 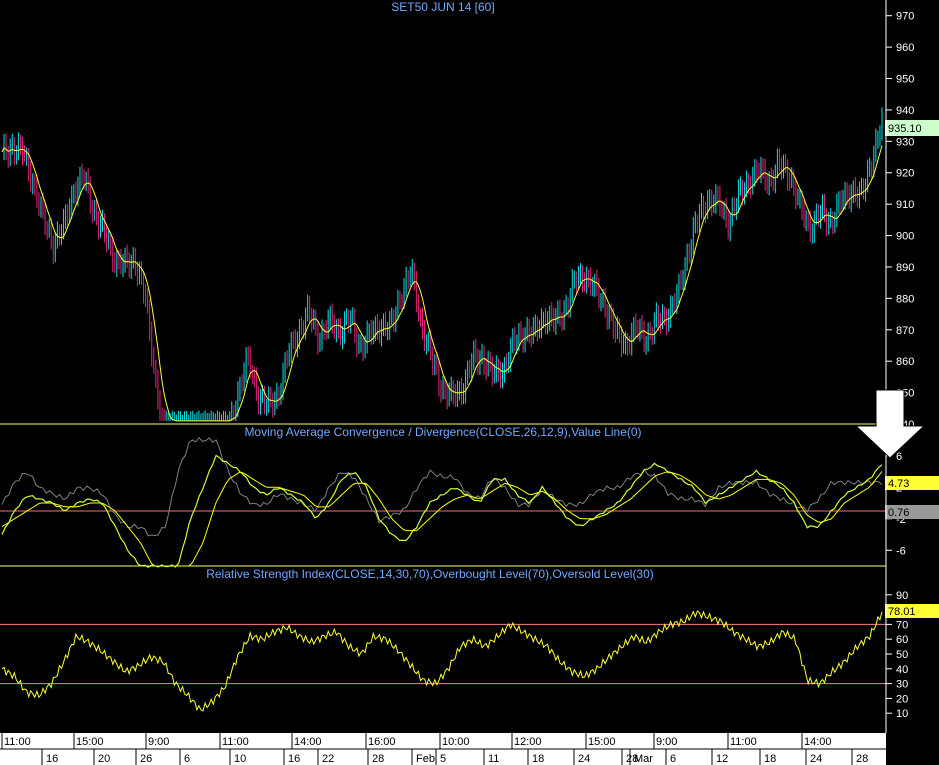 I want to click on macd-tick-label: -6, so click(x=901, y=551).